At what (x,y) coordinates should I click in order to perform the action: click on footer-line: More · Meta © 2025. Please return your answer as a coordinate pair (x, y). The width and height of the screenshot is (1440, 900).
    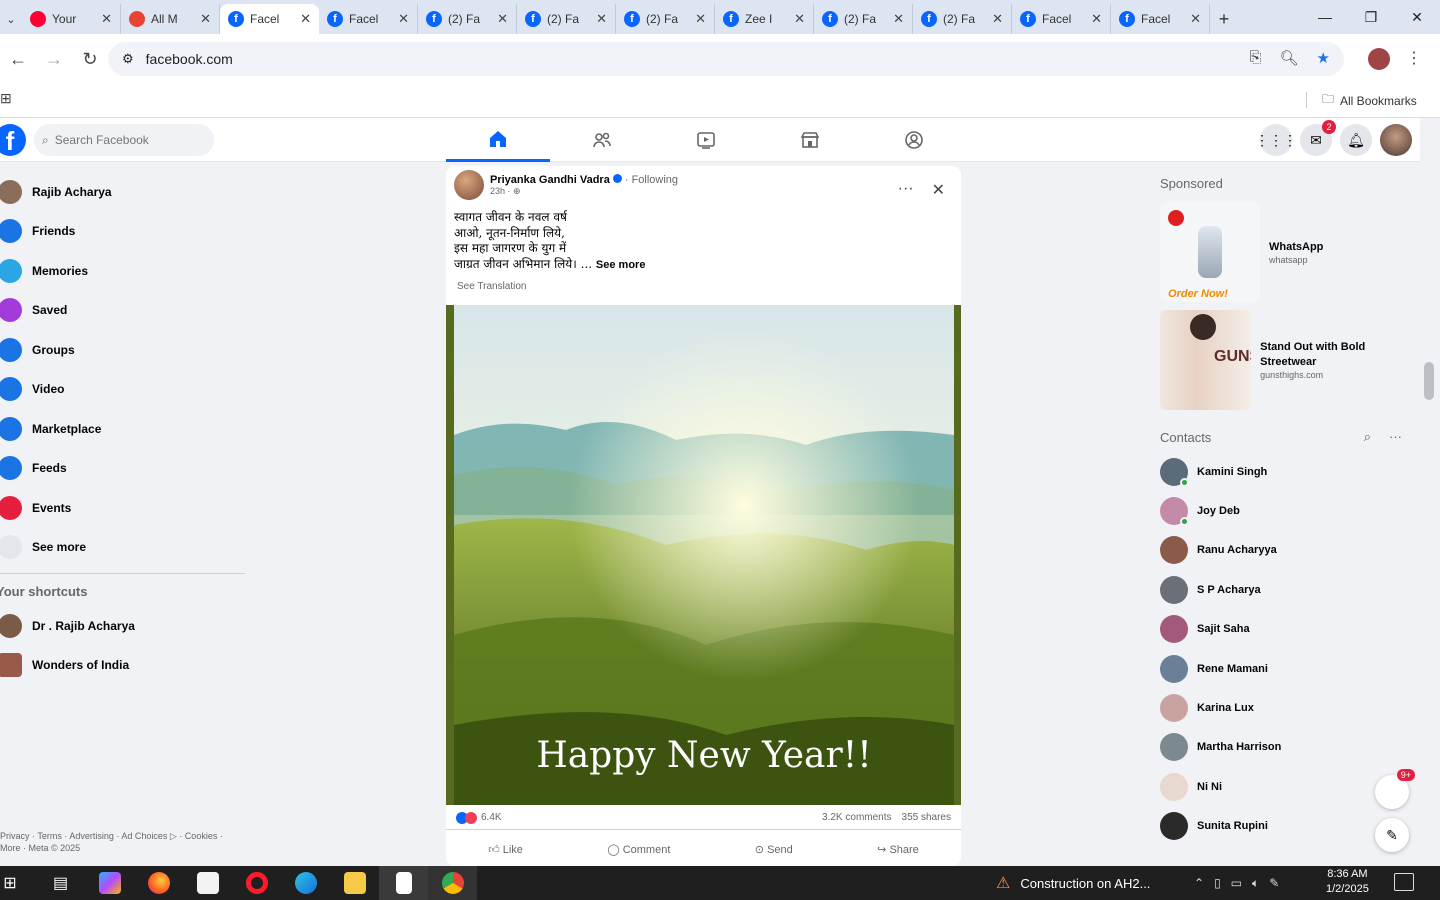
    Looking at the image, I should click on (122, 848).